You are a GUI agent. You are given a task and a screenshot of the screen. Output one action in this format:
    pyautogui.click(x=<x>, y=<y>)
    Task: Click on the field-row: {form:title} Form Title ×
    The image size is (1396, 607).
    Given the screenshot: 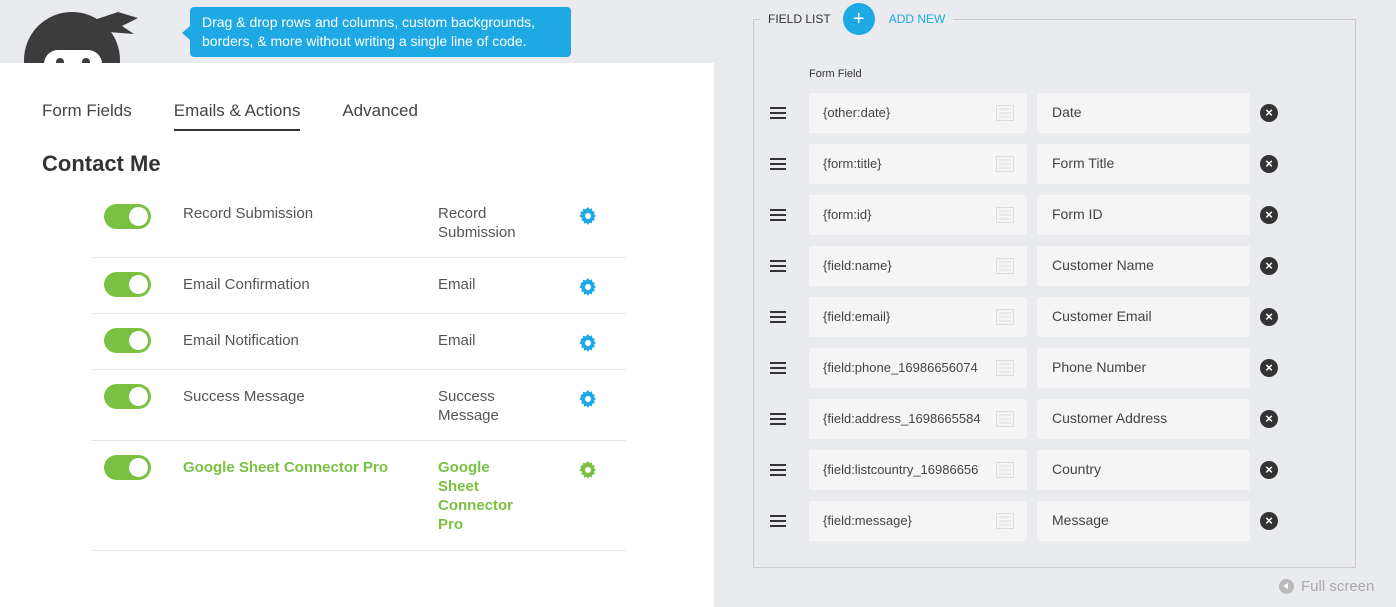 What is the action you would take?
    pyautogui.click(x=1030, y=164)
    